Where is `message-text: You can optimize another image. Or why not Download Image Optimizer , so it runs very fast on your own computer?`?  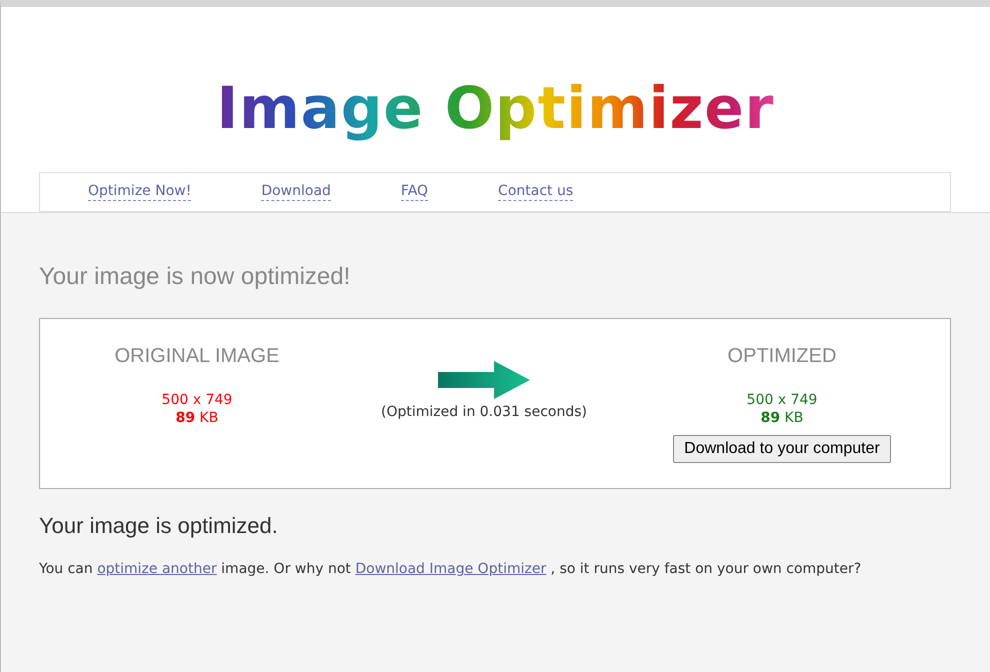 message-text: You can optimize another image. Or why not Download Image Optimizer , so it runs very fast on your own computer? is located at coordinates (450, 570).